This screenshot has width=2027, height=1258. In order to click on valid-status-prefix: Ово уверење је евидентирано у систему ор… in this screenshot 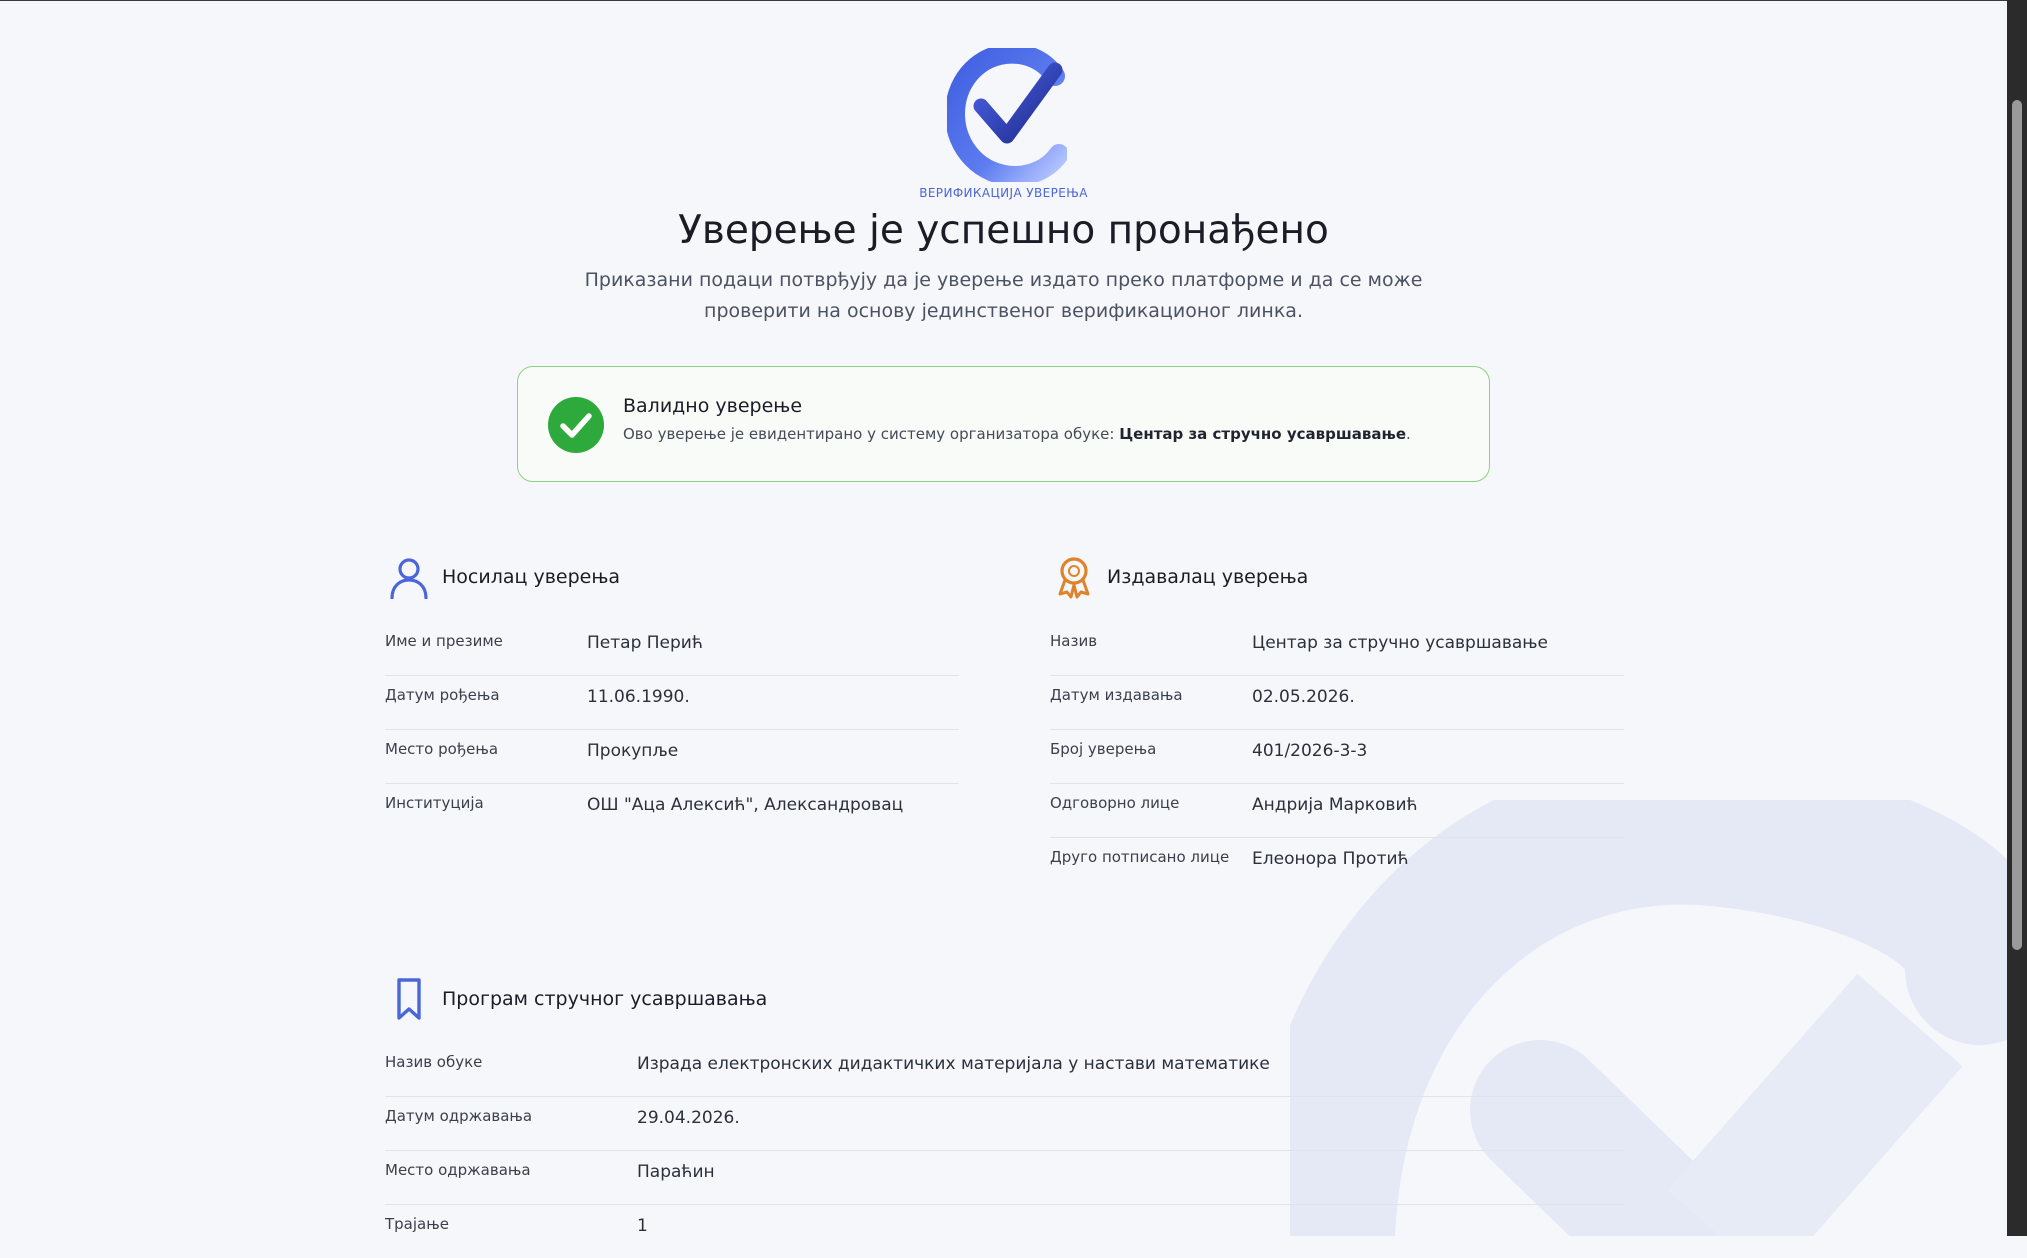, I will do `click(871, 434)`.